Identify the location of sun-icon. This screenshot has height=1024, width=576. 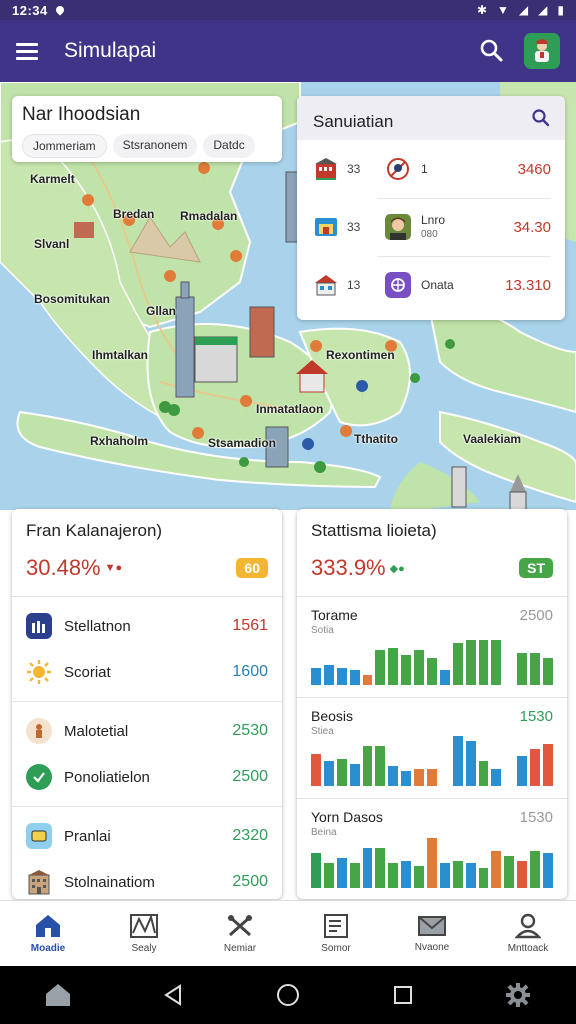
(39, 672).